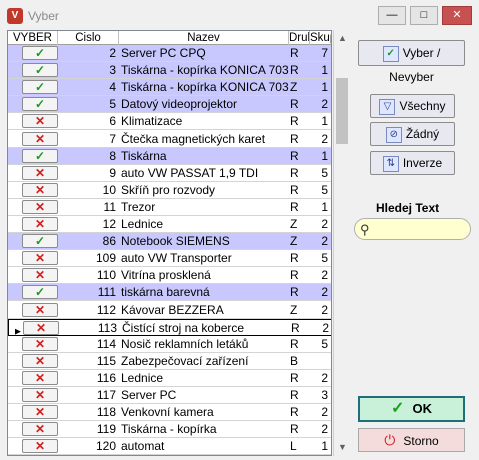 The height and width of the screenshot is (460, 479). I want to click on table-row: ✕ 9 auto VW PASSAT 1,9 TDI R 5, so click(169, 173).